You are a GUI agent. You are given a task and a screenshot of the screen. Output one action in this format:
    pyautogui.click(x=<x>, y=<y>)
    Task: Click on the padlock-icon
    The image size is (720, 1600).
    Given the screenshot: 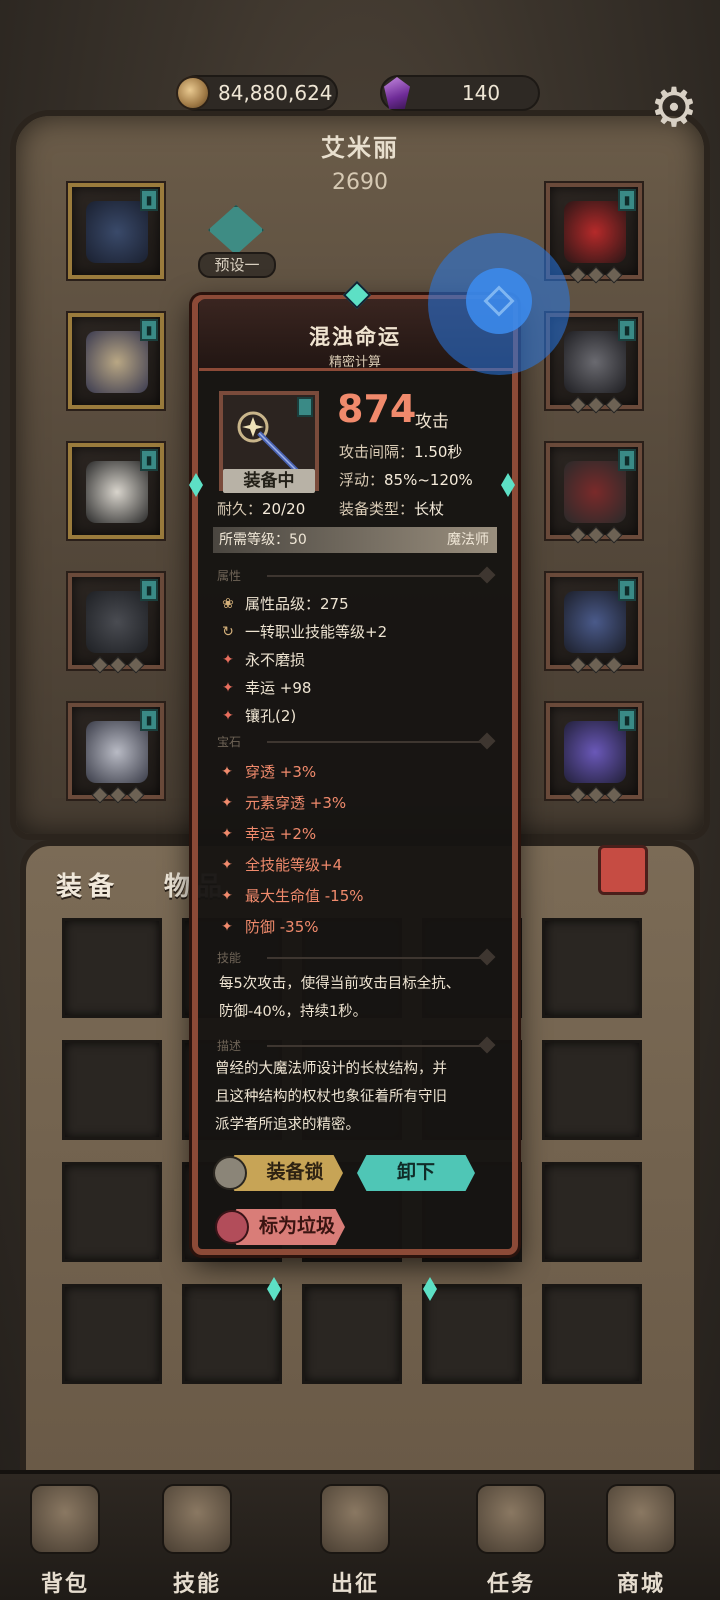 What is the action you would take?
    pyautogui.click(x=230, y=1173)
    